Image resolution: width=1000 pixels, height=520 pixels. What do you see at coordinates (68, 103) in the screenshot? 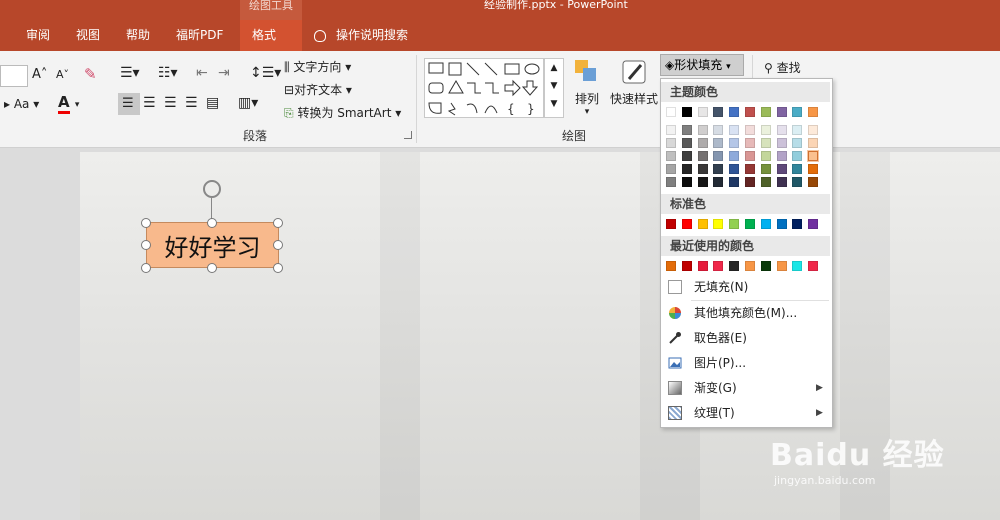
I see `font-color-icon: A ▾` at bounding box center [68, 103].